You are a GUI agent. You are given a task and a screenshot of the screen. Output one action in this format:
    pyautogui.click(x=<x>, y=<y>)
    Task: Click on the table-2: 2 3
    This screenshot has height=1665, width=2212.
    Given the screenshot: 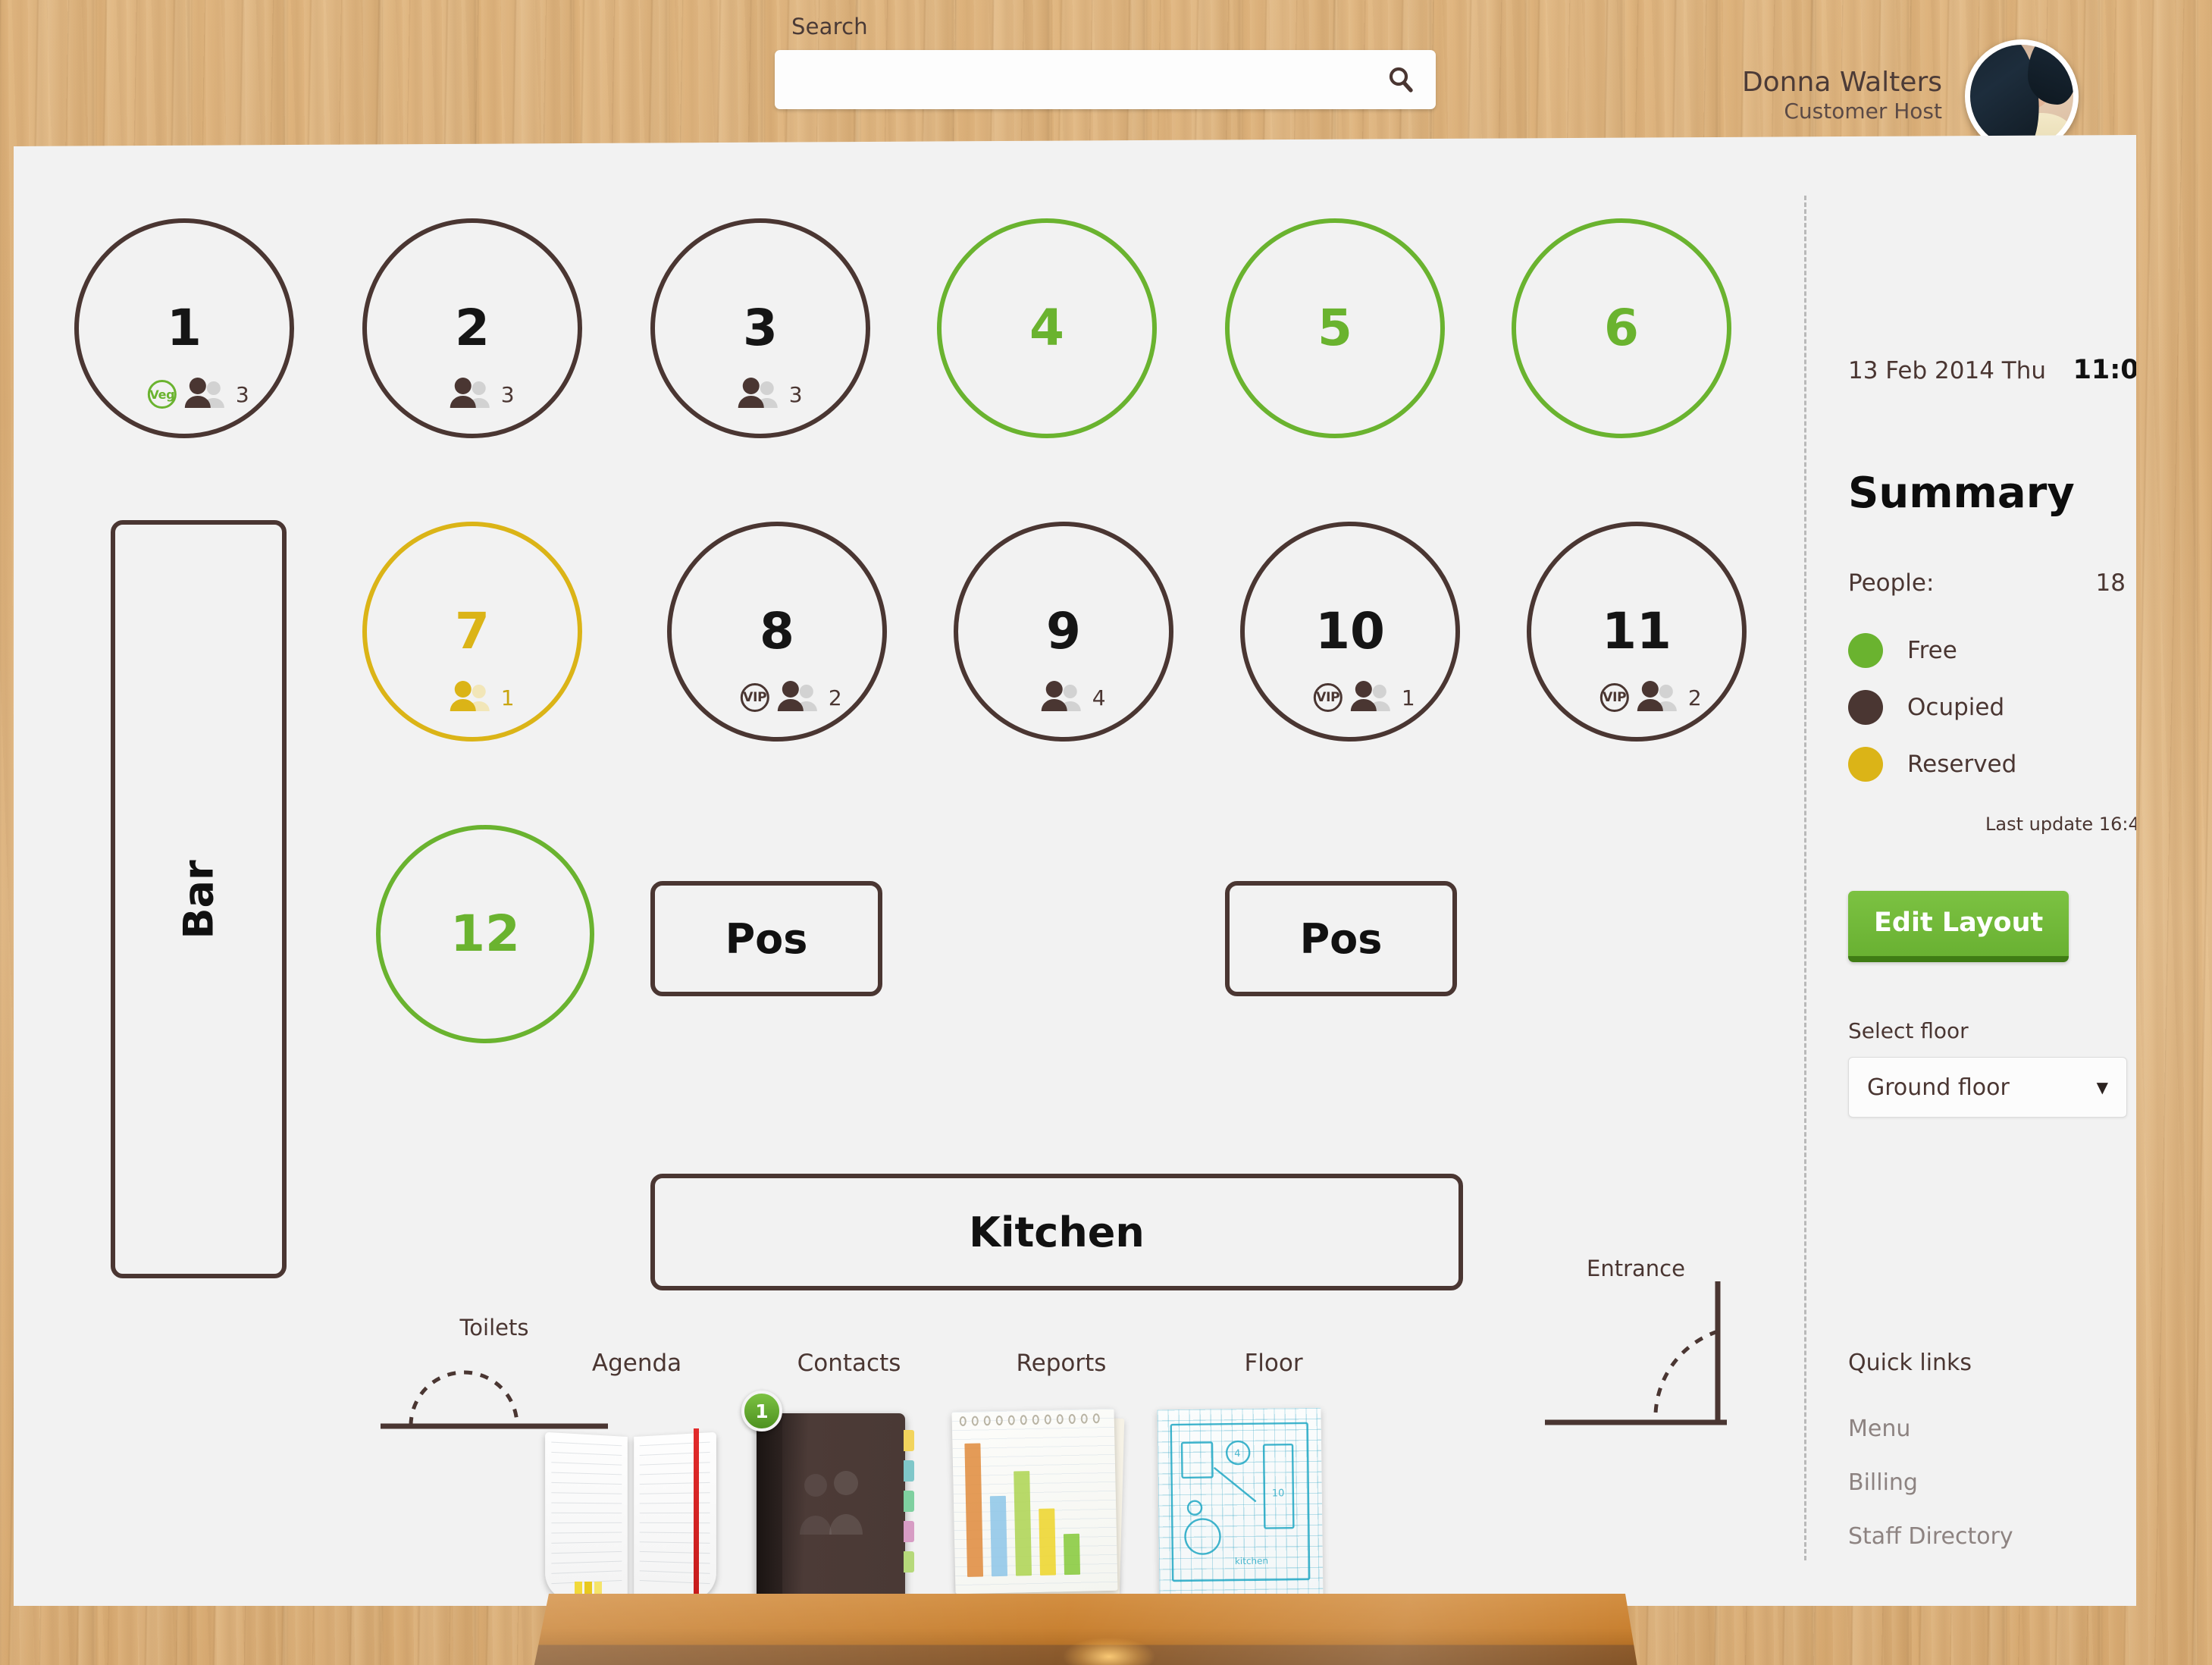 What is the action you would take?
    pyautogui.click(x=472, y=328)
    